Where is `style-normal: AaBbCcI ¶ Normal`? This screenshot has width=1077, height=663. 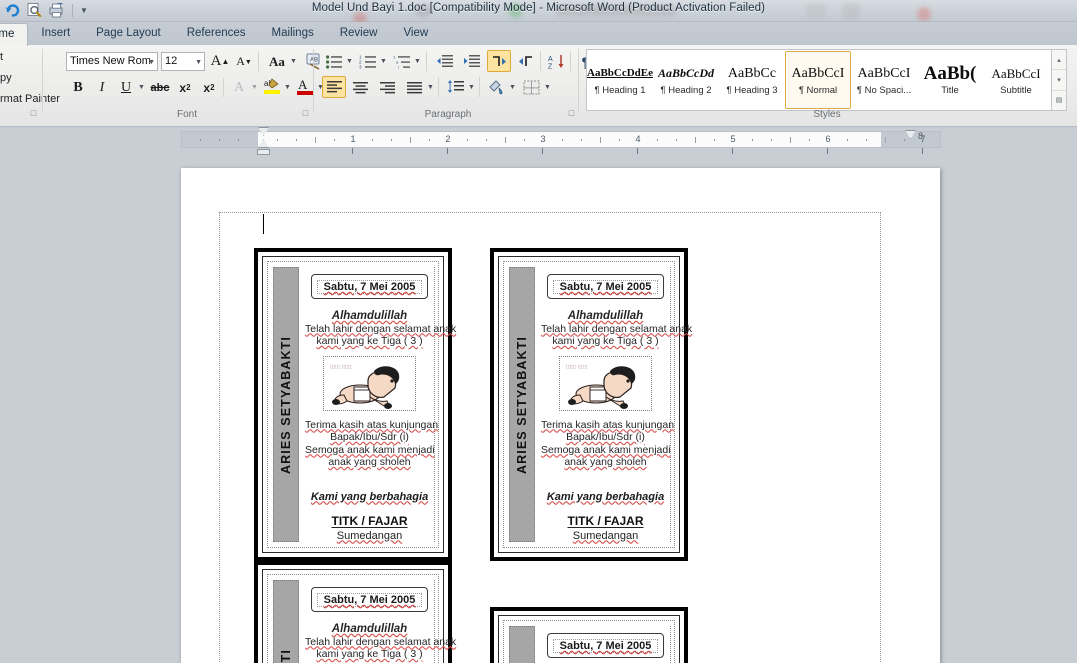
style-normal: AaBbCcI ¶ Normal is located at coordinates (818, 80).